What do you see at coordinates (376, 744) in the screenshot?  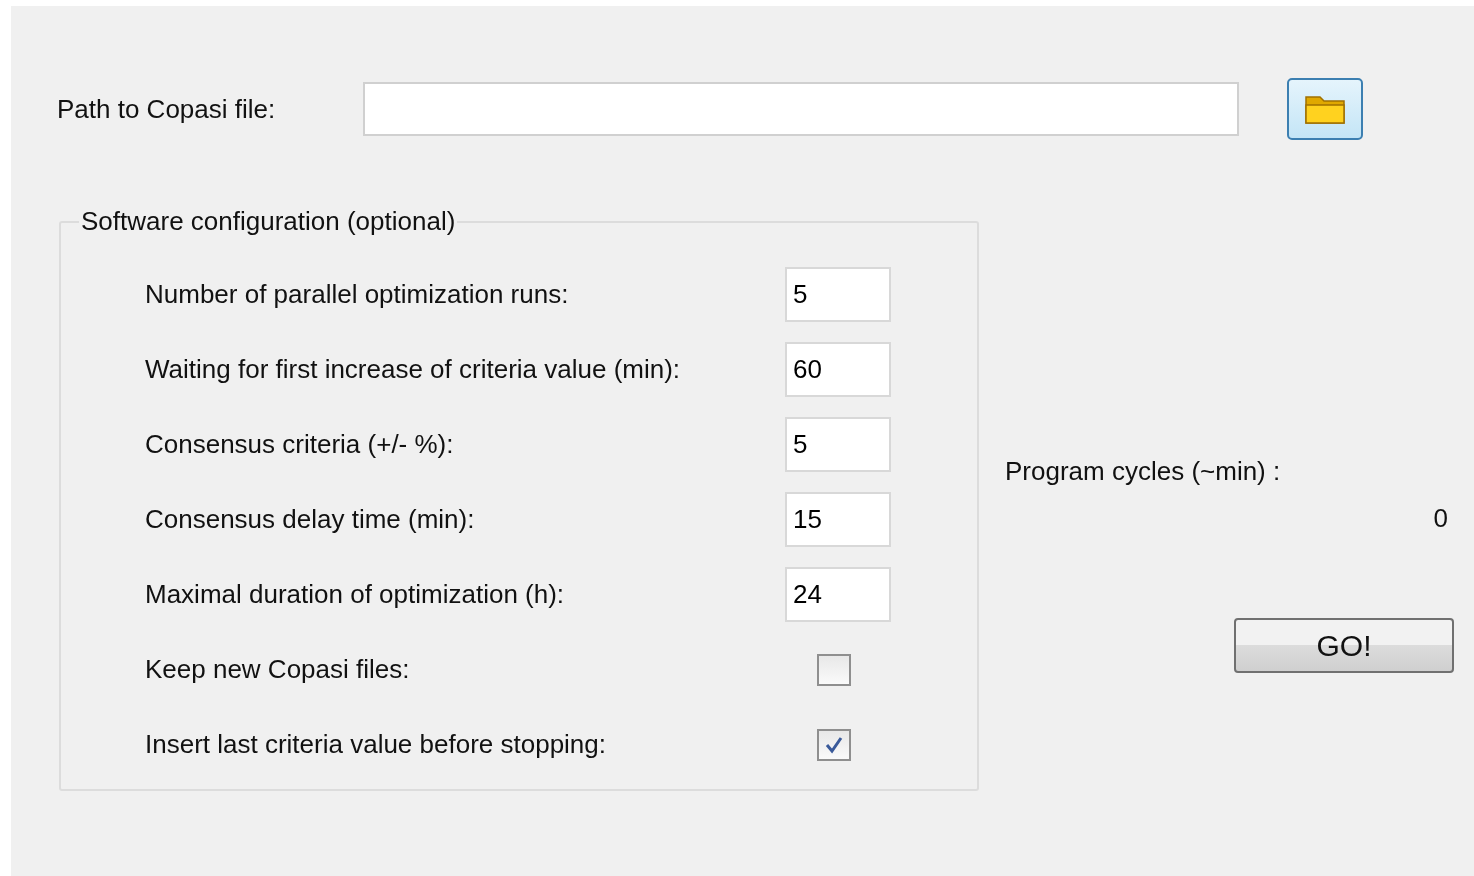 I see `setting-label: Insert last criteria value before stopping:` at bounding box center [376, 744].